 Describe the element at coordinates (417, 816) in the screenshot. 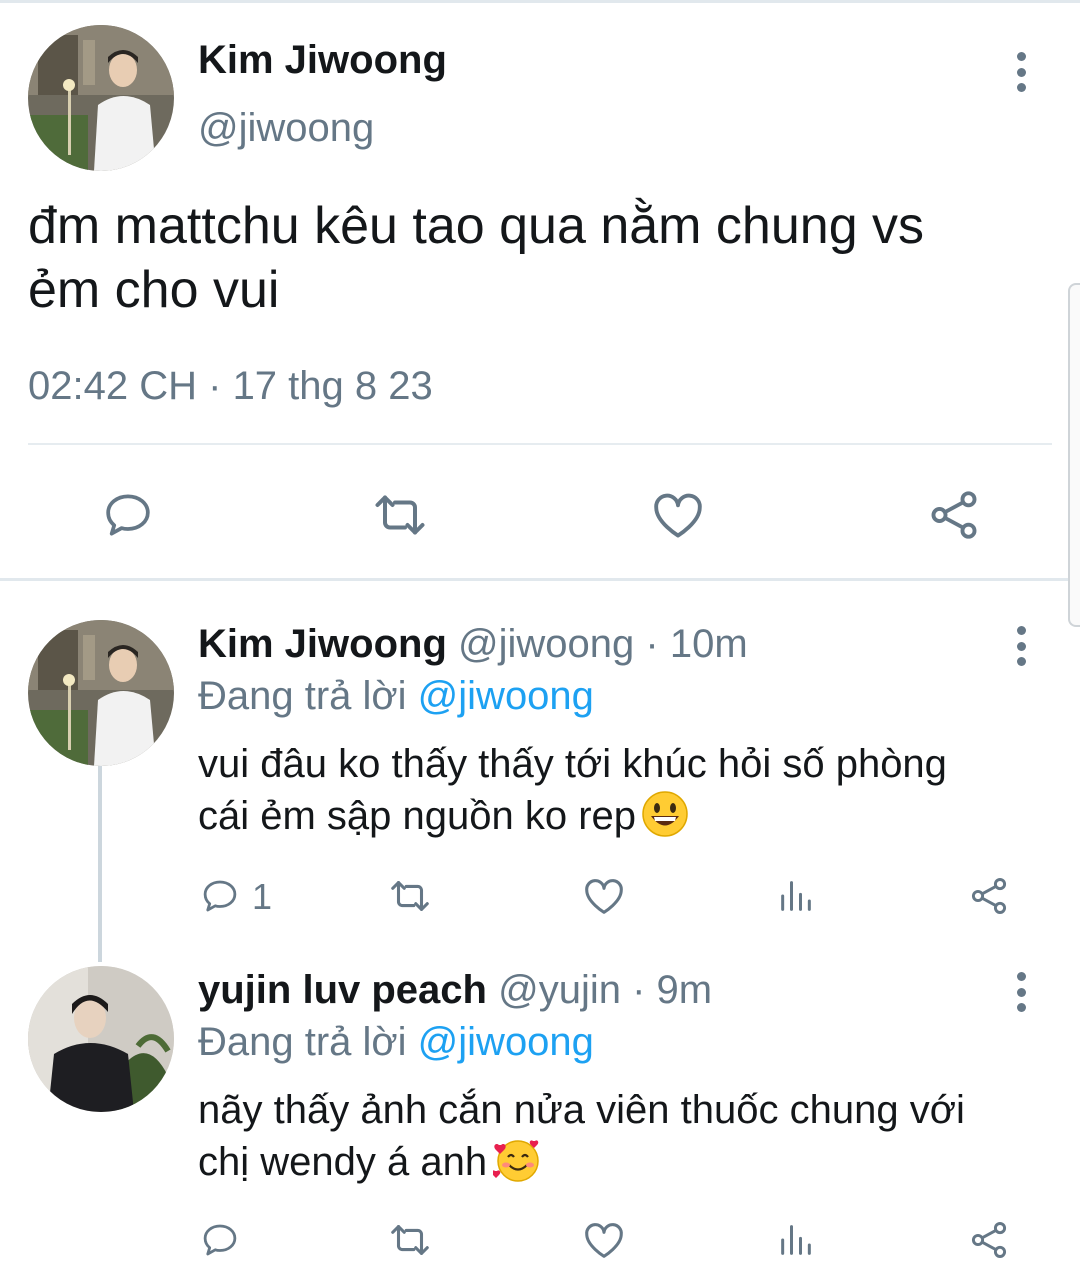

I see `reply-text-line-content: cái ẻm sập nguồn ko rep` at that location.